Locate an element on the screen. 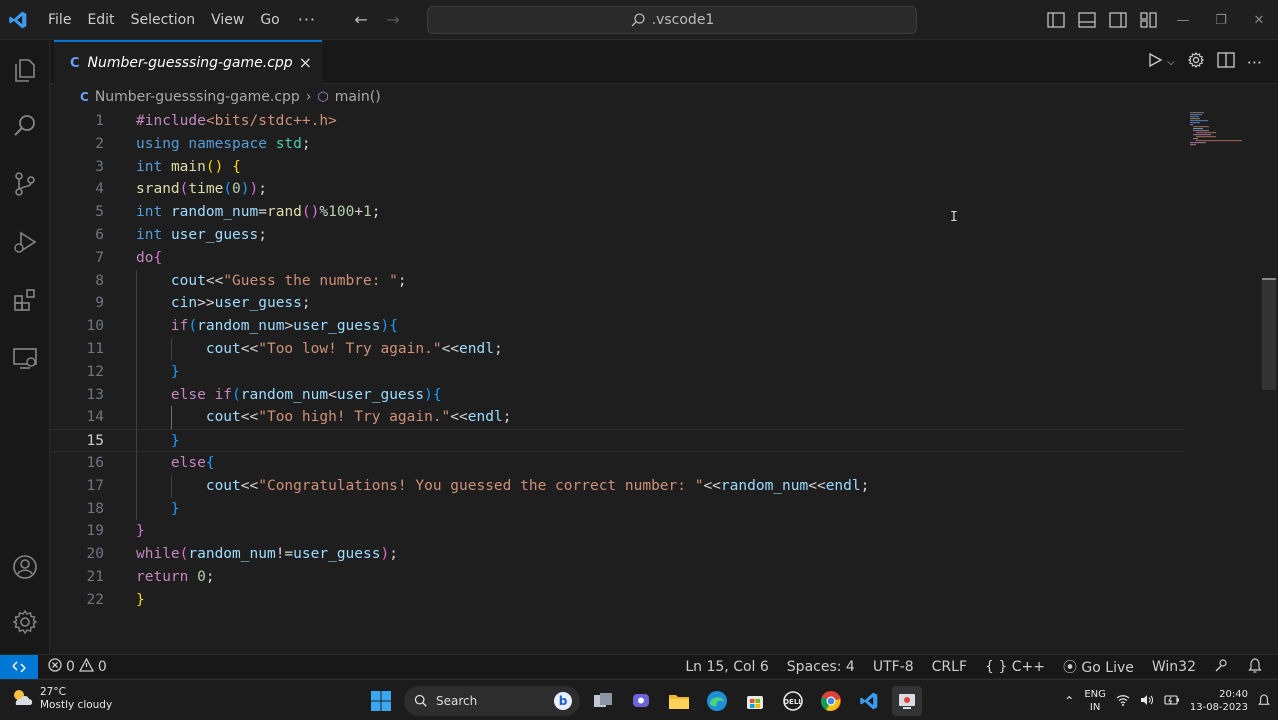 This screenshot has width=1278, height=720. problems-indicator: 0 0 is located at coordinates (77, 666).